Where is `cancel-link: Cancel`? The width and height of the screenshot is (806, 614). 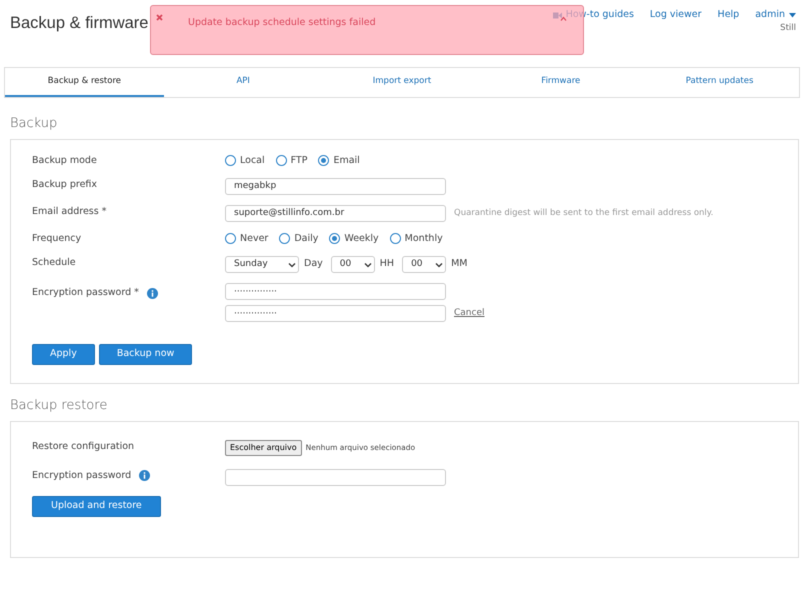 cancel-link: Cancel is located at coordinates (469, 313).